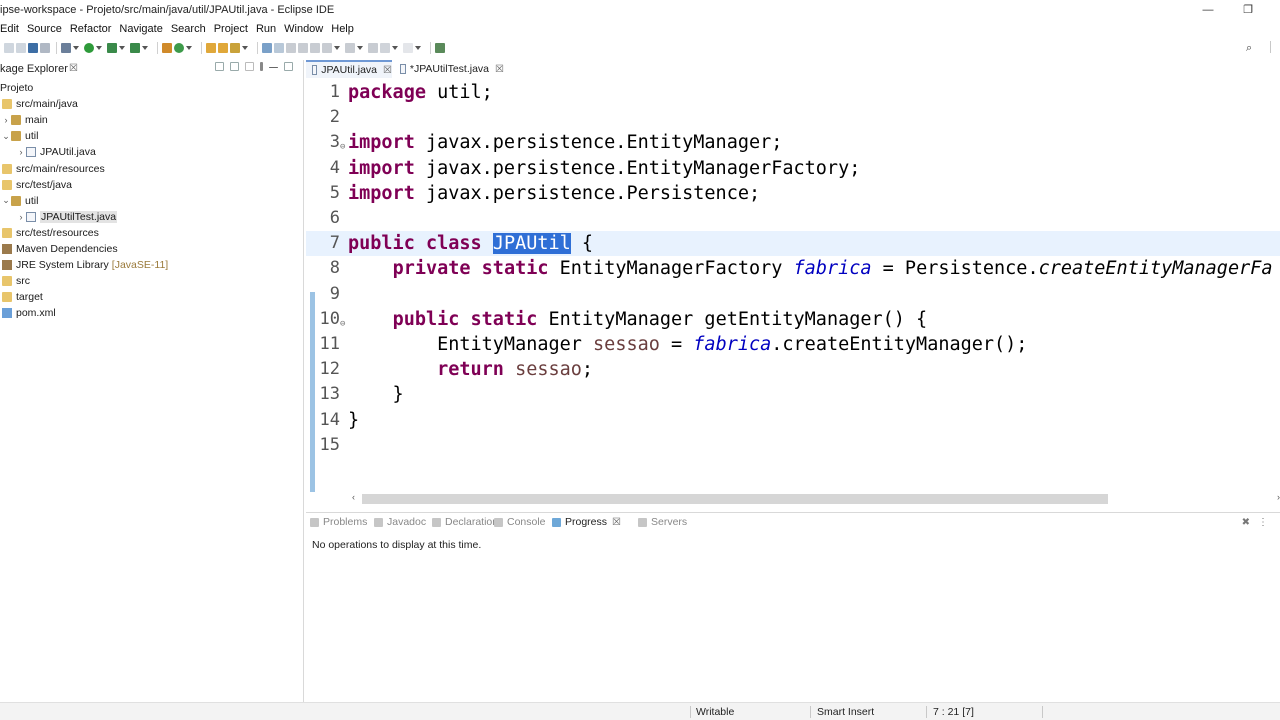 The height and width of the screenshot is (720, 1280). Describe the element at coordinates (211, 48) in the screenshot. I see `open-type-icon` at that location.